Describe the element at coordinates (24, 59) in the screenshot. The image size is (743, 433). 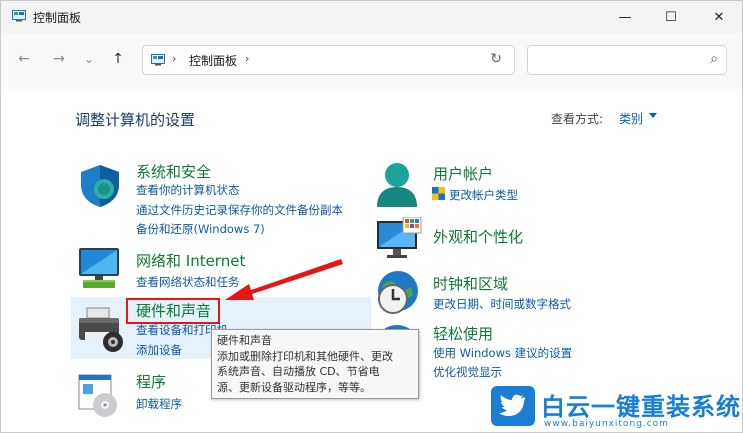
I see `back-button: ←` at that location.